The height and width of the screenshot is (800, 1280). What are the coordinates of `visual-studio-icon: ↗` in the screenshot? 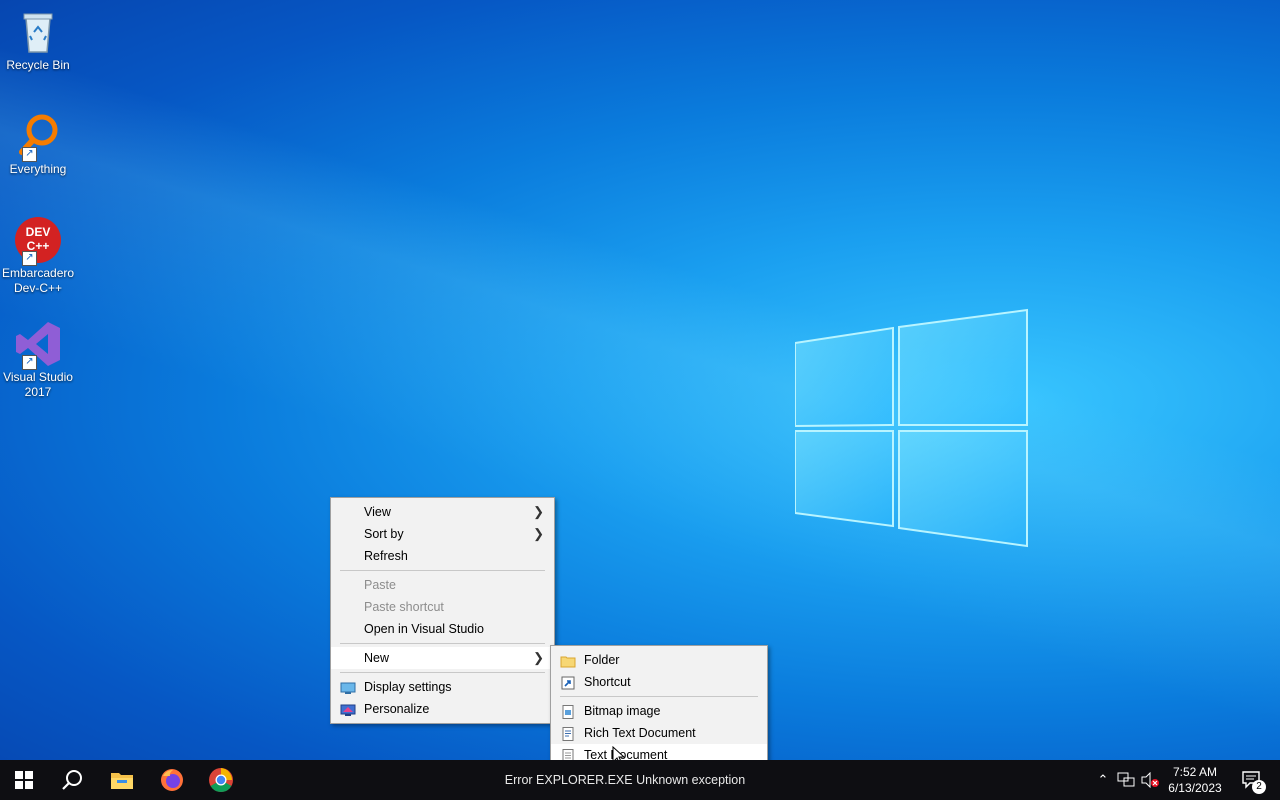 It's located at (38, 345).